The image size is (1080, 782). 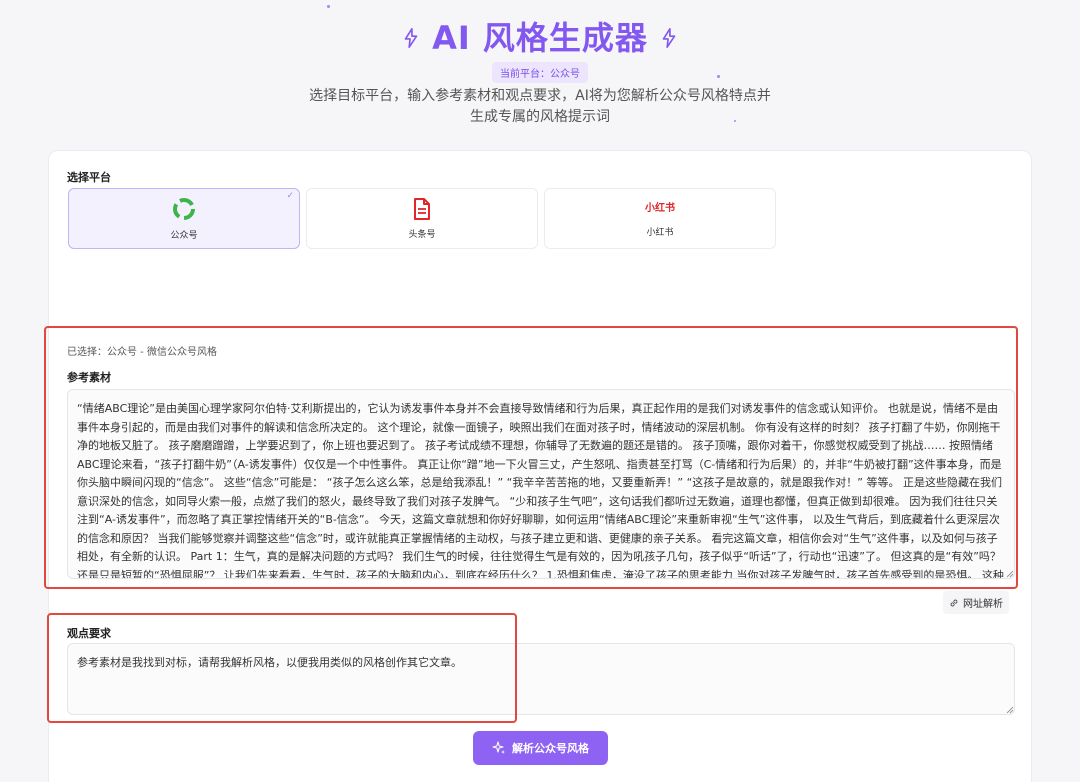 I want to click on subtitle-line: 选择目标平台，输入参考素材和观点要求，AI将为您解析公众号风格特点并, so click(x=540, y=96).